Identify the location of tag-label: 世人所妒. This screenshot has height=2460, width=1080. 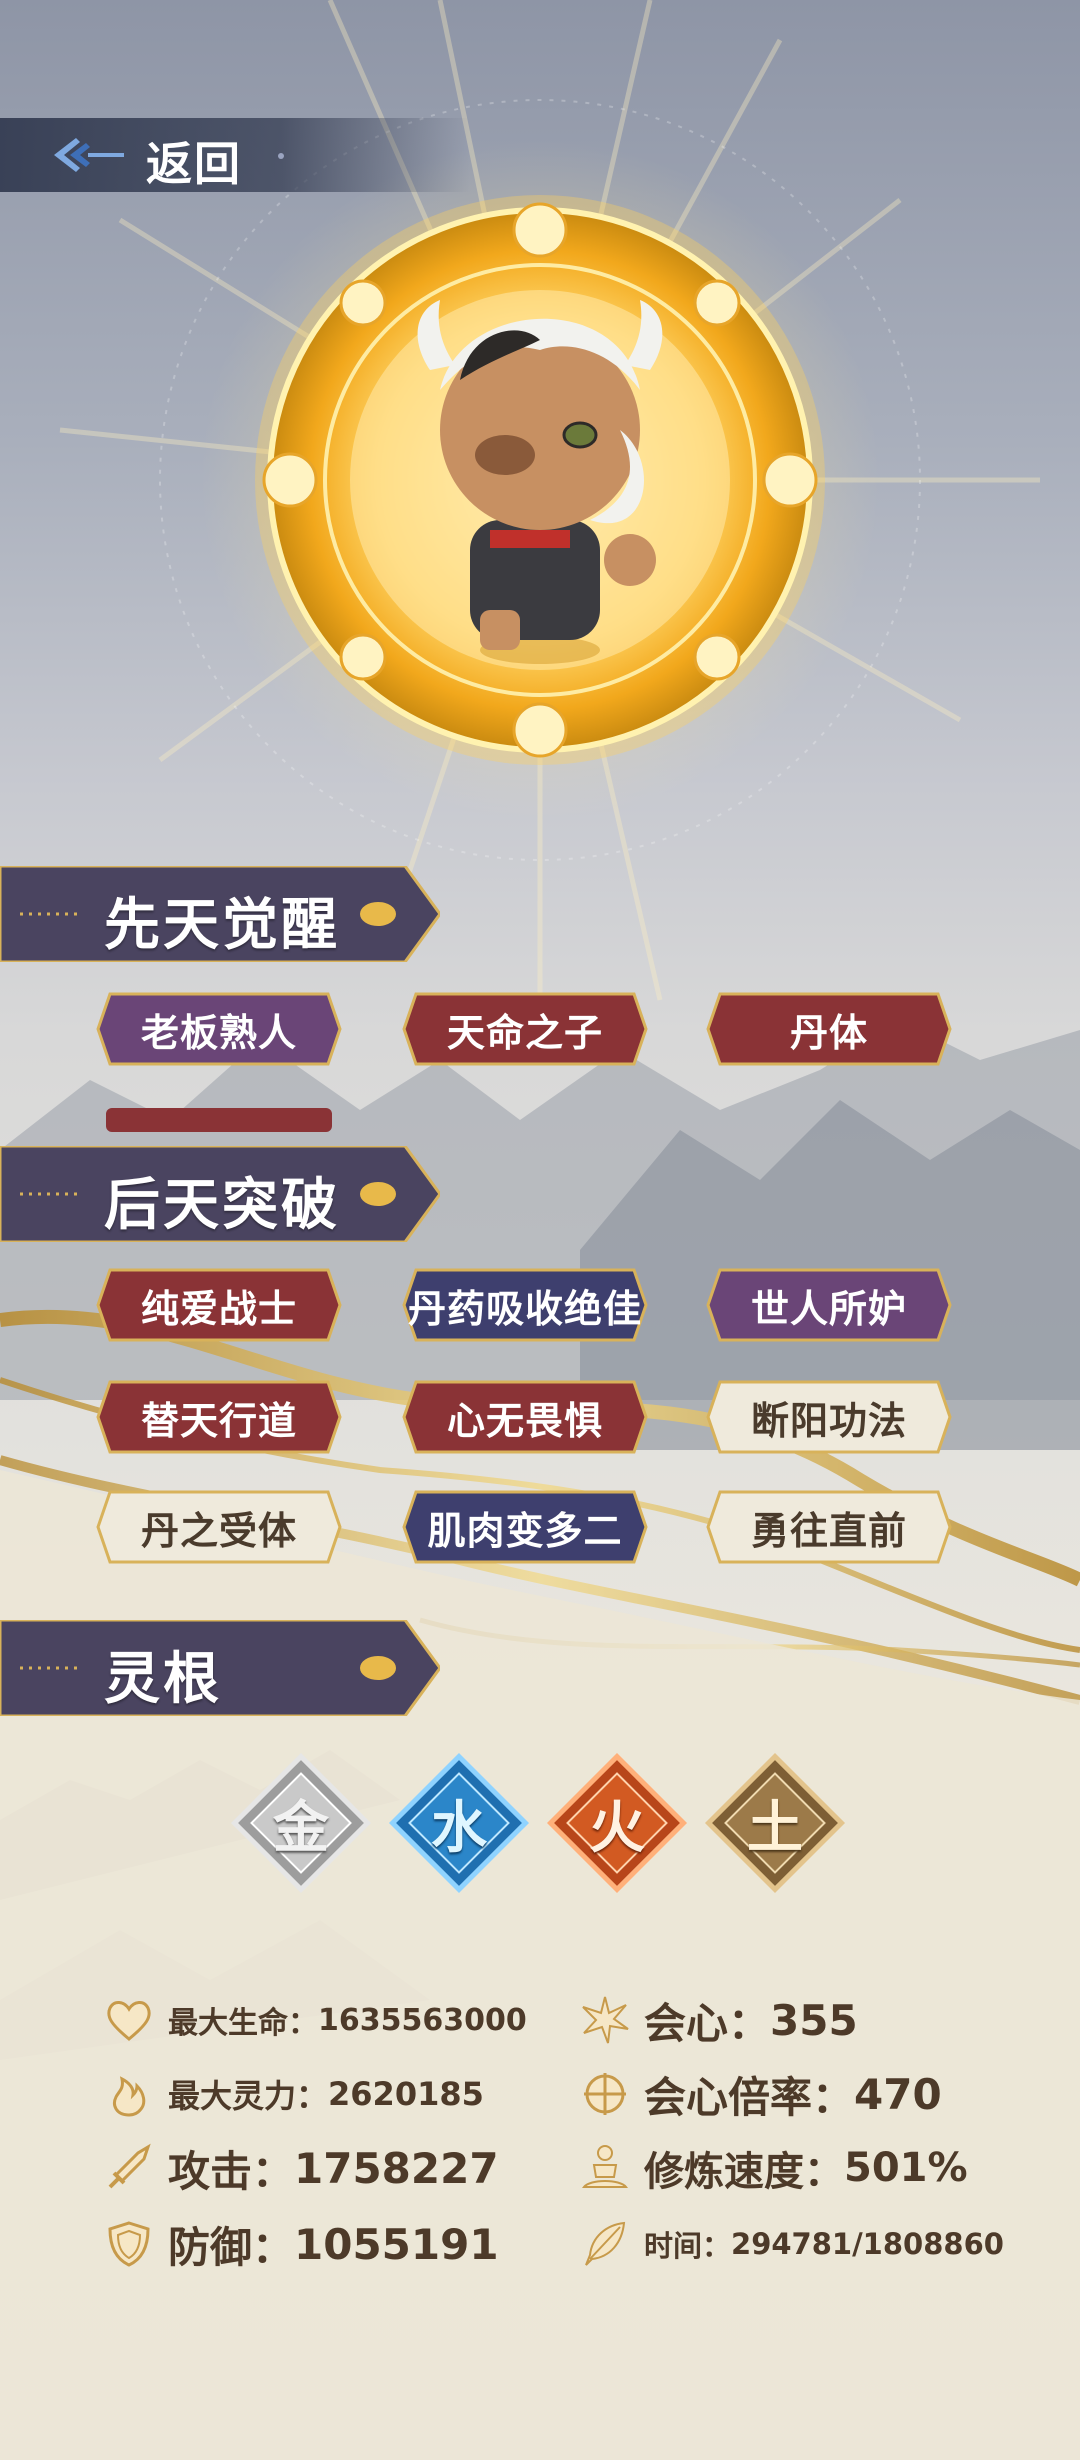
(828, 1308).